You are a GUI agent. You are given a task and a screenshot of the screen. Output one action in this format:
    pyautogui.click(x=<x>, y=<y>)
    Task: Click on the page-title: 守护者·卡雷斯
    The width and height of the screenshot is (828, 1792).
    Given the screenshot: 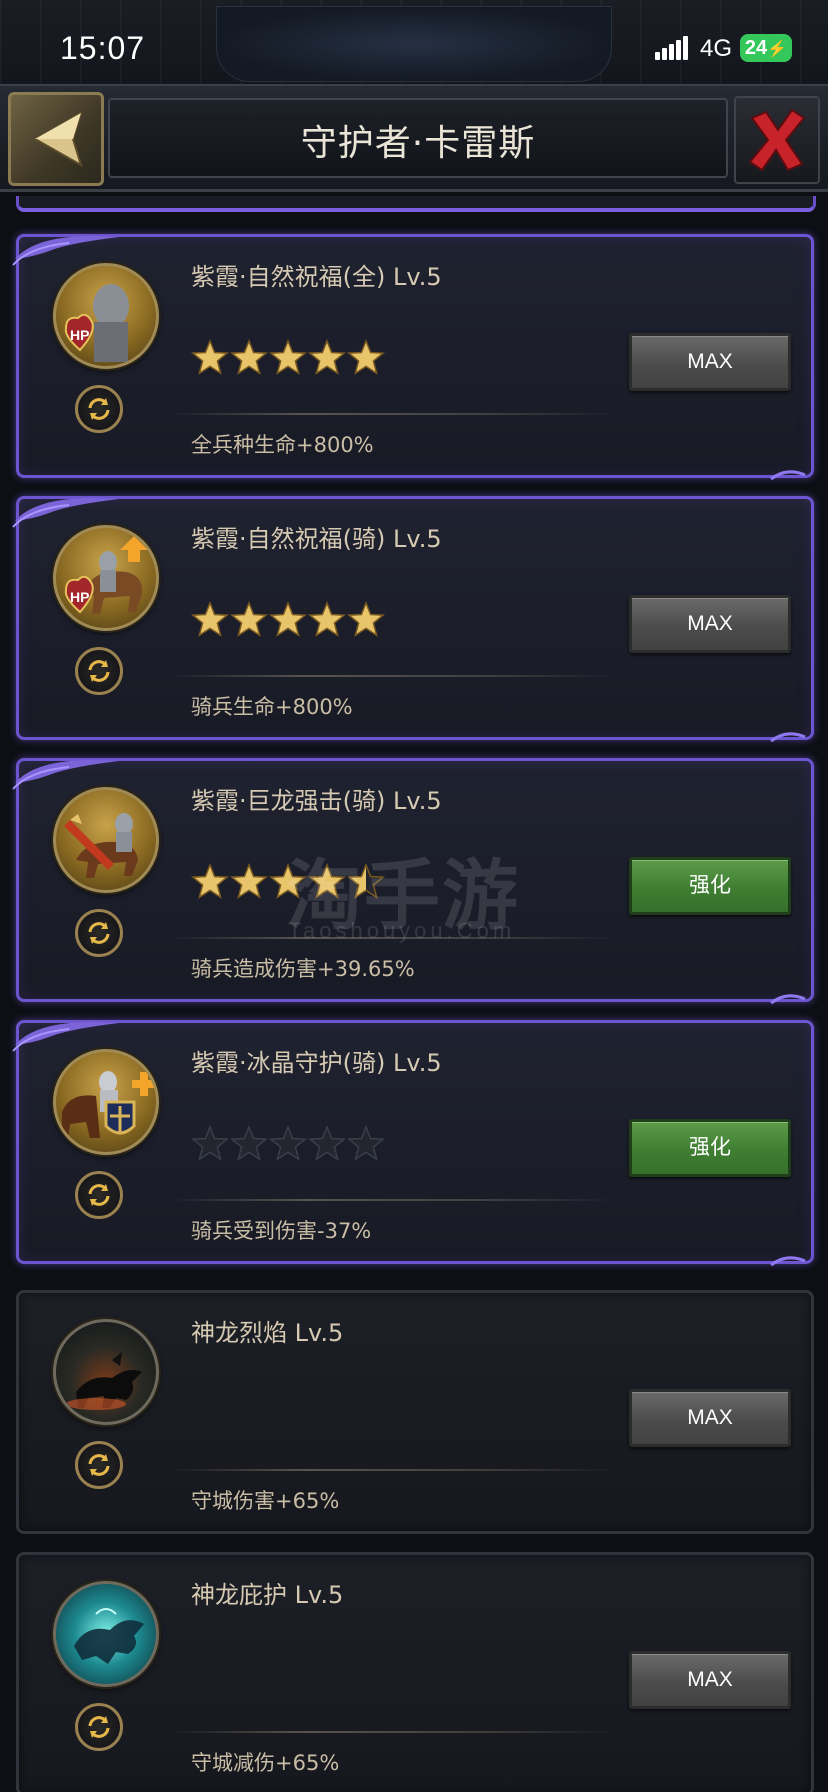 What is the action you would take?
    pyautogui.click(x=418, y=143)
    